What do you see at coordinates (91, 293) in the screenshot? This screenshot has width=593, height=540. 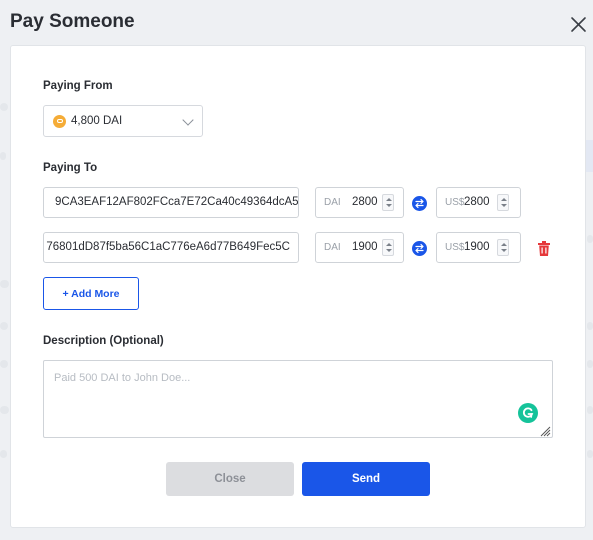 I see `add-more-button: + Add More` at bounding box center [91, 293].